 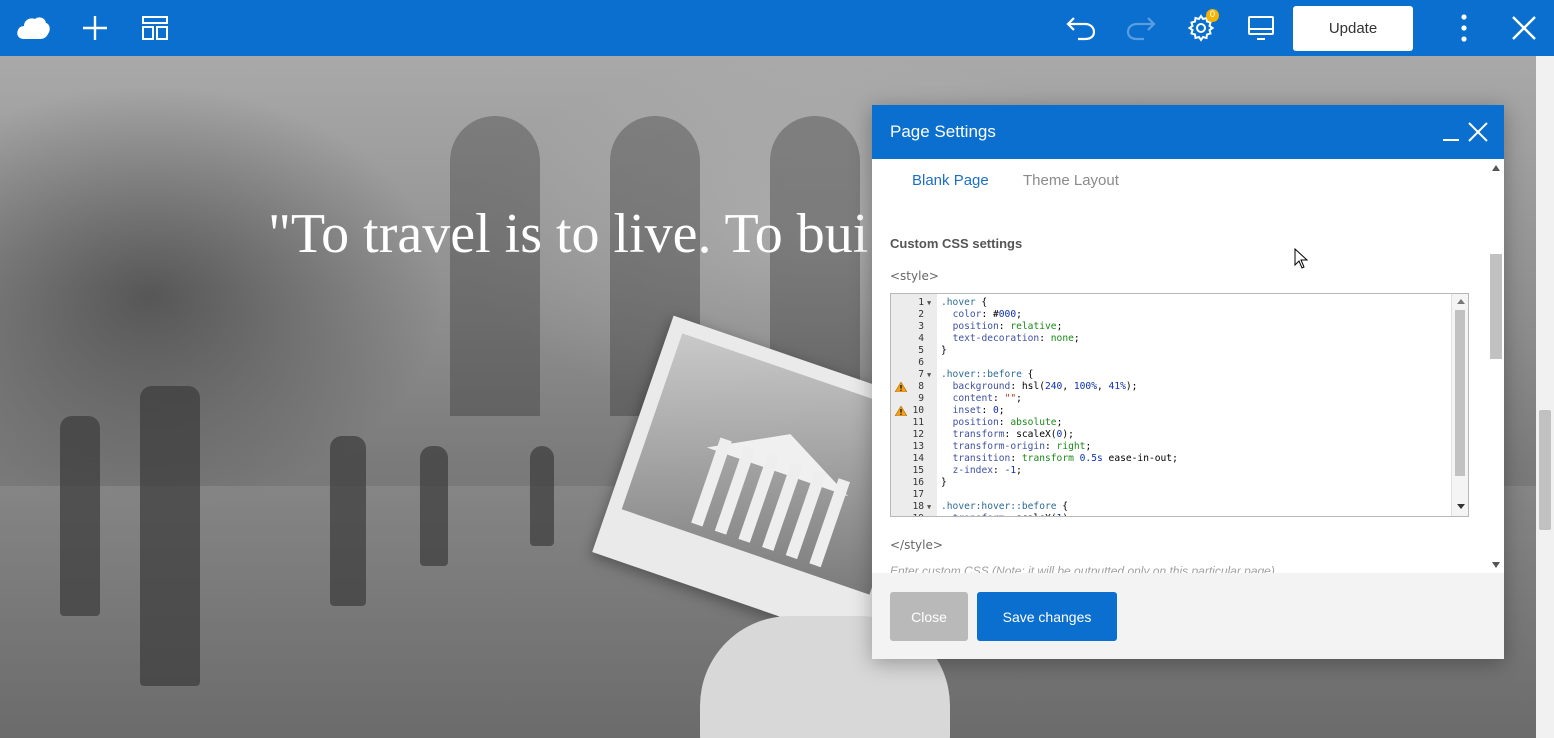 I want to click on code-text: transition: transform 0.5s ease-in-out;, so click(x=1065, y=458).